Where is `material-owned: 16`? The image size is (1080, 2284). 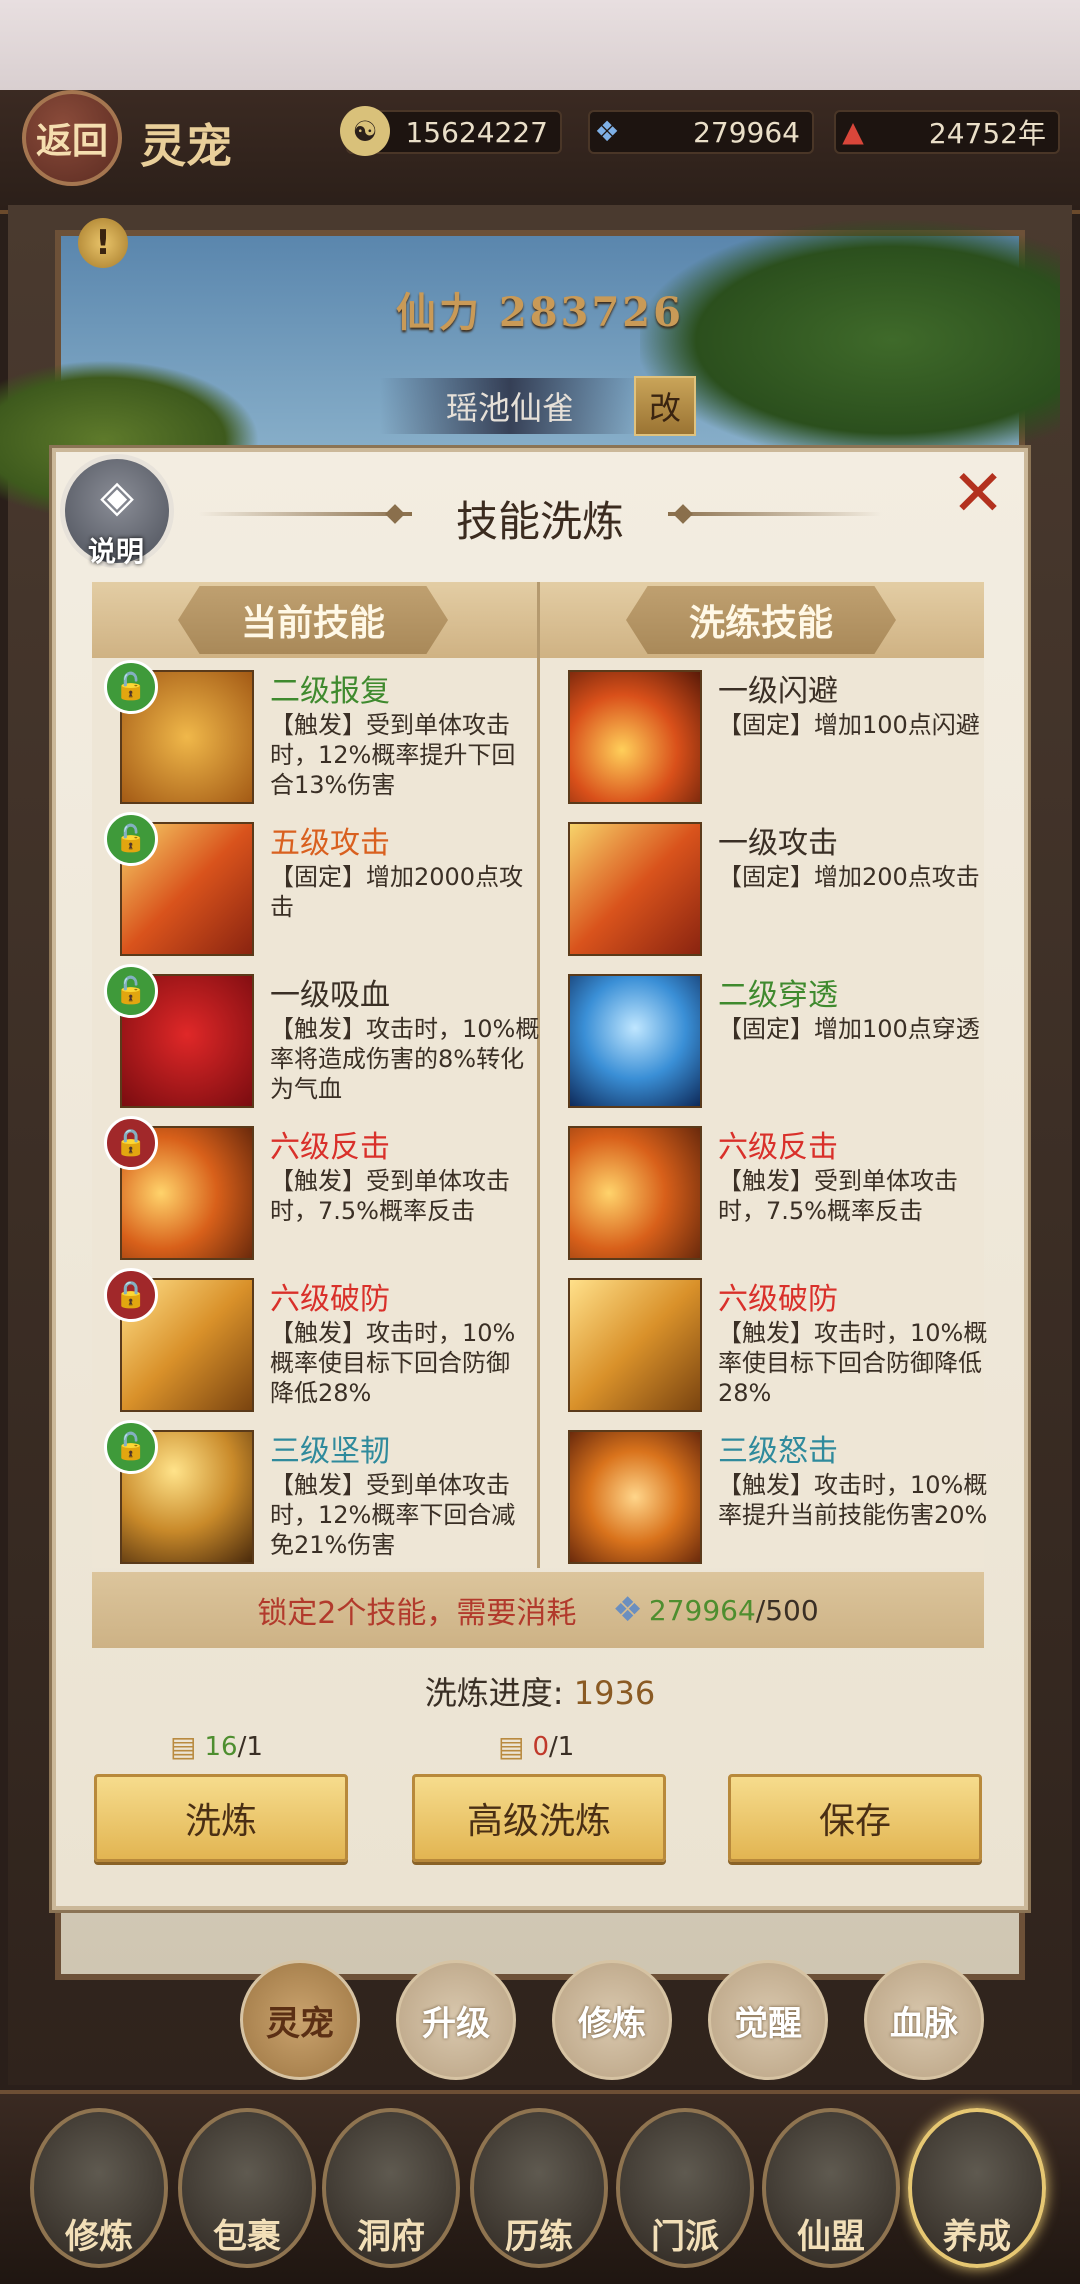
material-owned: 16 is located at coordinates (221, 1746).